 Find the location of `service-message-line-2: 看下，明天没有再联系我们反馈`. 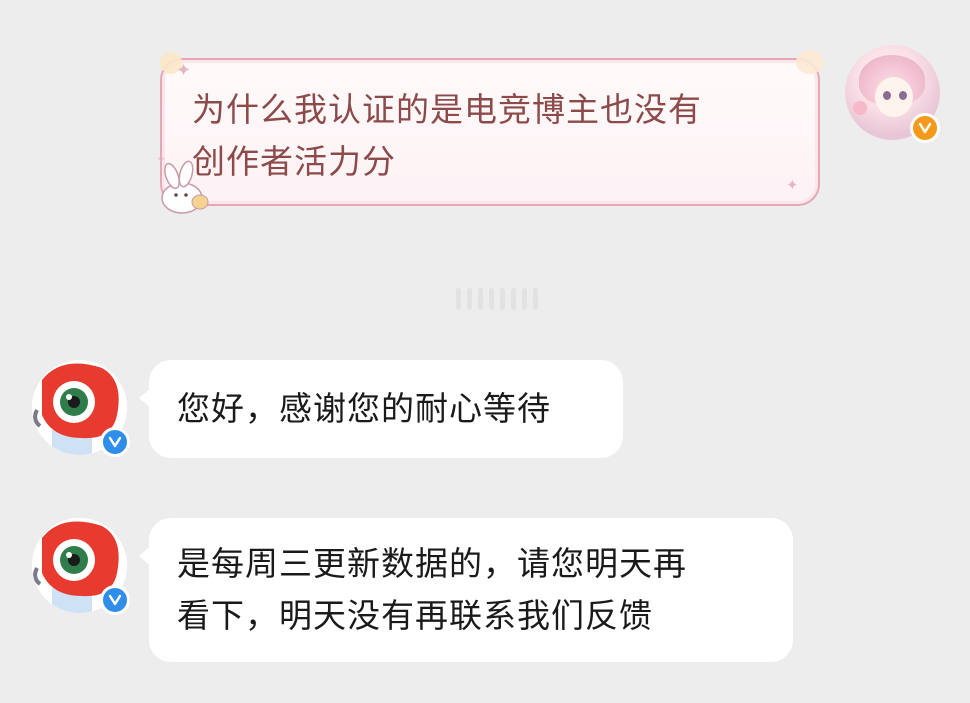

service-message-line-2: 看下，明天没有再联系我们反馈 is located at coordinates (415, 615).